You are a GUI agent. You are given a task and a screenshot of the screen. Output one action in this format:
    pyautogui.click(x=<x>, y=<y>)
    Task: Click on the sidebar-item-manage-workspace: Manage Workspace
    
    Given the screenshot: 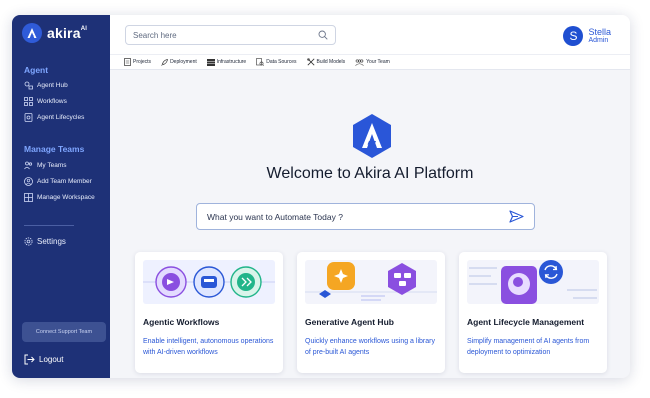 What is the action you would take?
    pyautogui.click(x=59, y=197)
    